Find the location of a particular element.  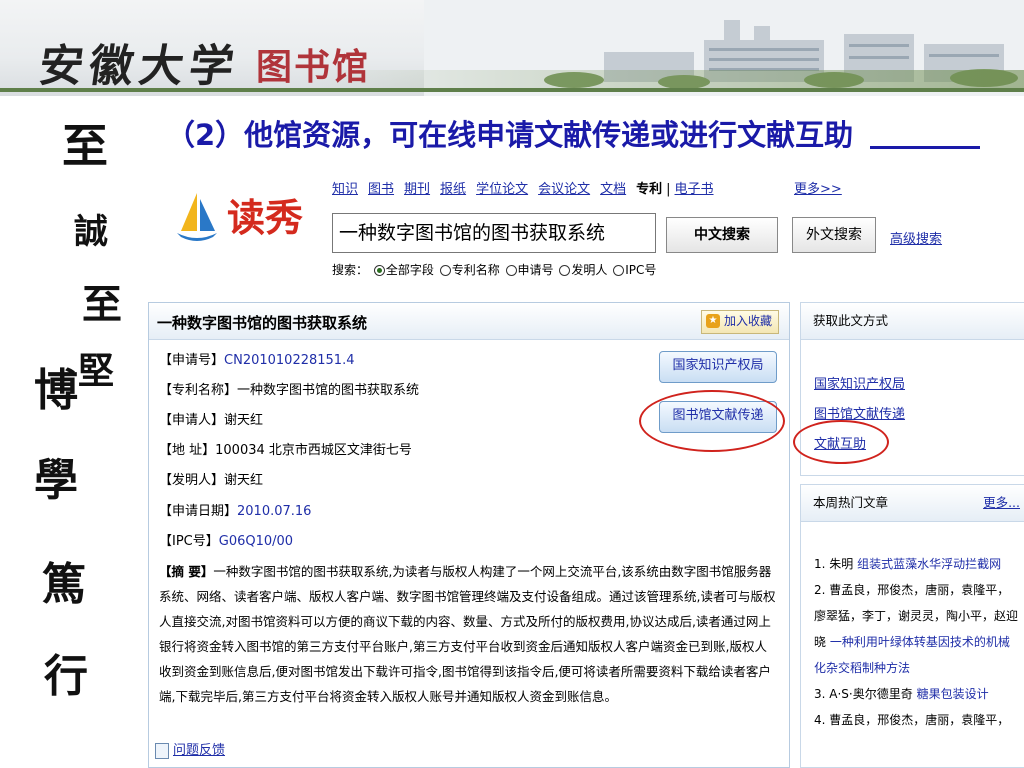

motto-column: 至 誠 至 堅 博 學 篤 行 is located at coordinates (72, 436).